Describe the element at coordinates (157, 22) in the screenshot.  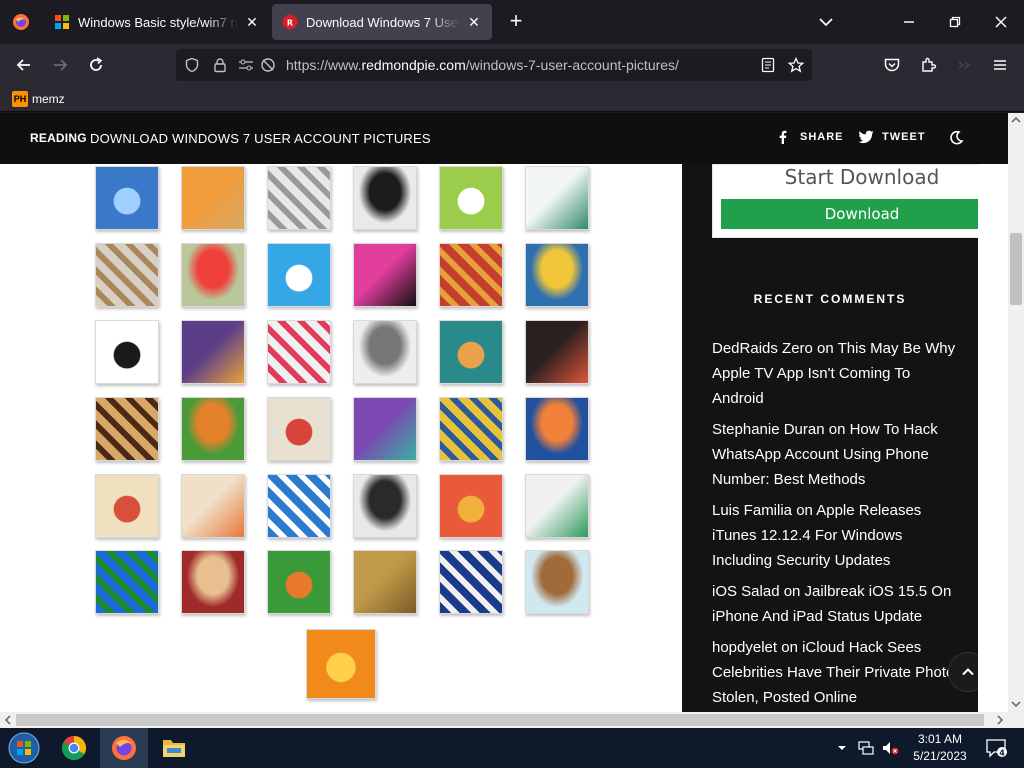
I see `tab-windows-basic-style: Windows Basic style/win7 non ✕` at that location.